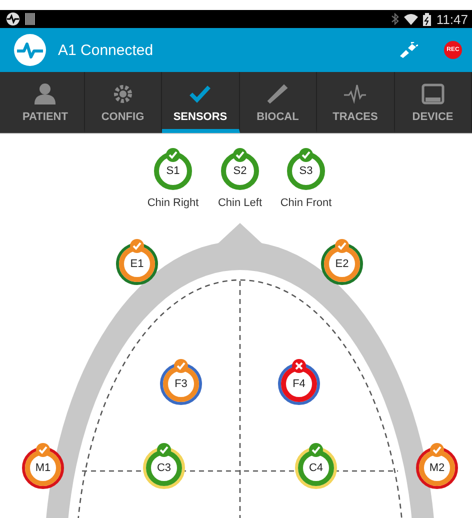 The image size is (472, 518). Describe the element at coordinates (201, 102) in the screenshot. I see `tab: SENSORS` at that location.